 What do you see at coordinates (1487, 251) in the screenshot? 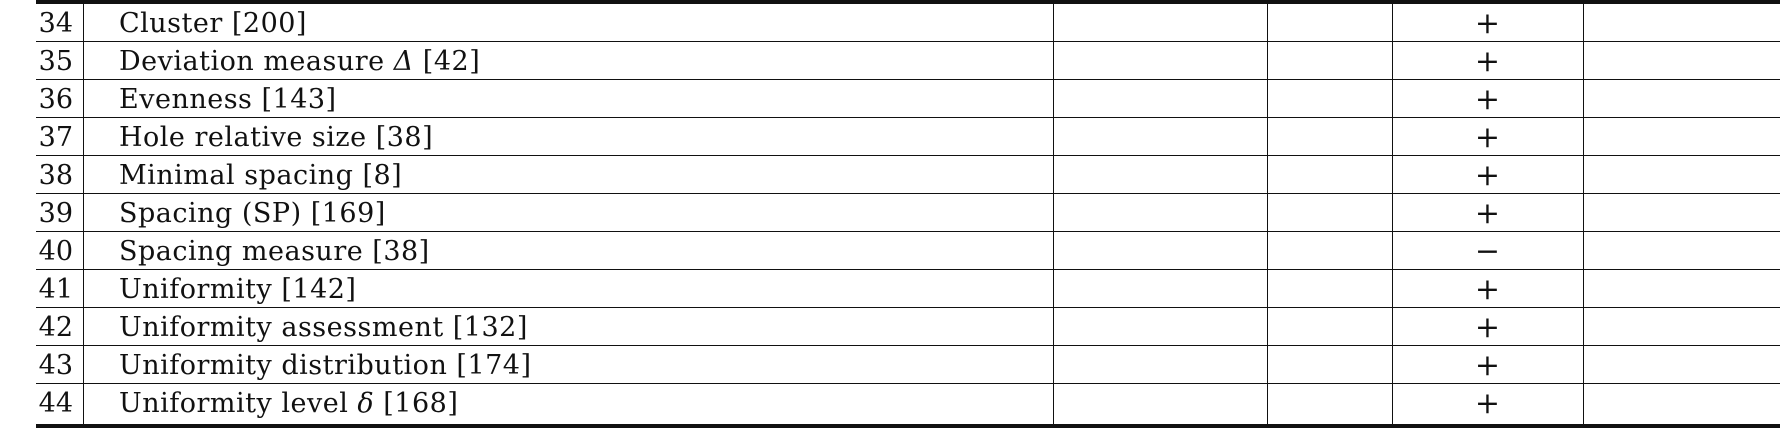
I see `property-mark: −` at bounding box center [1487, 251].